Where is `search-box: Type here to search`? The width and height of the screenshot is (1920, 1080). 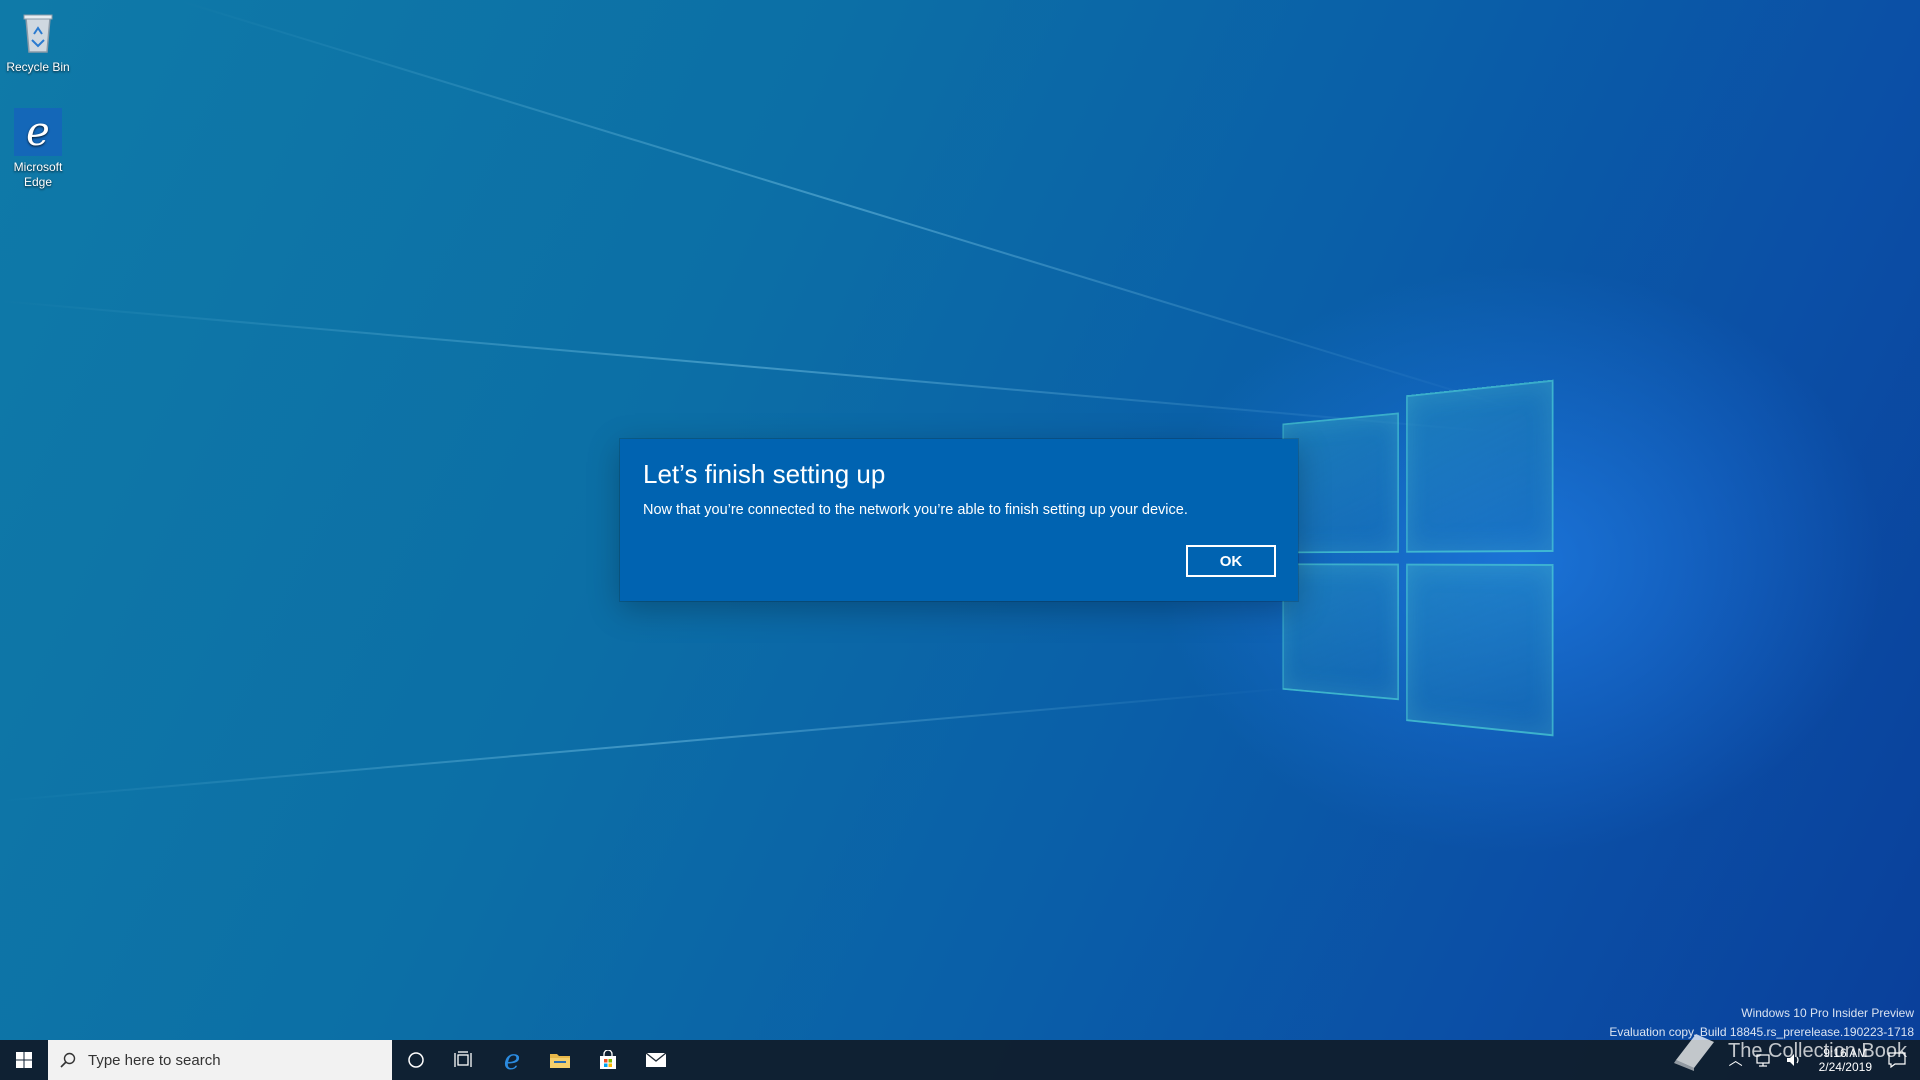
search-box: Type here to search is located at coordinates (220, 1060).